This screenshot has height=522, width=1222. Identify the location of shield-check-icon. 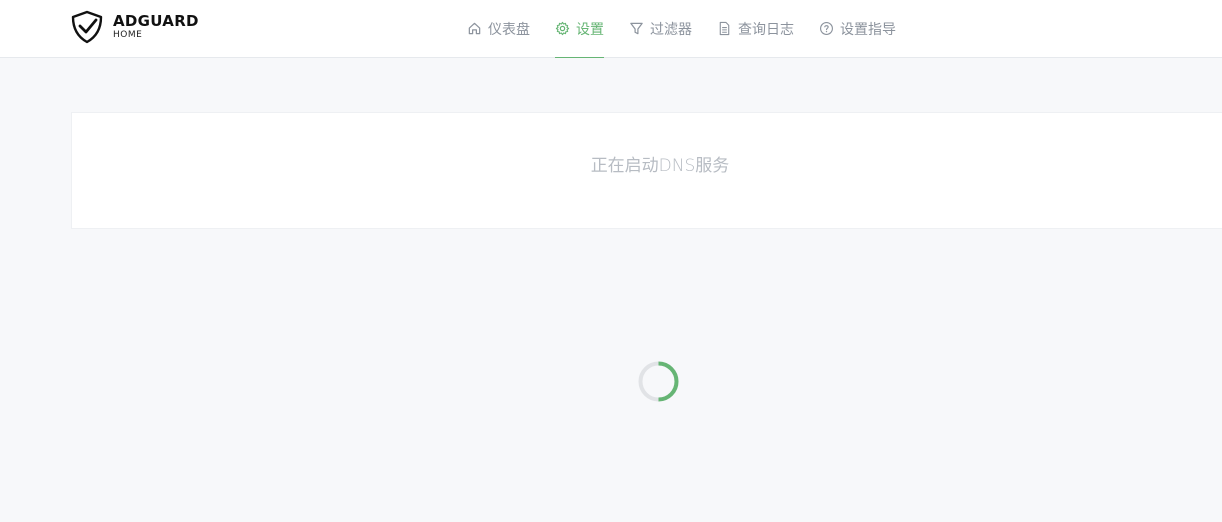
(87, 27).